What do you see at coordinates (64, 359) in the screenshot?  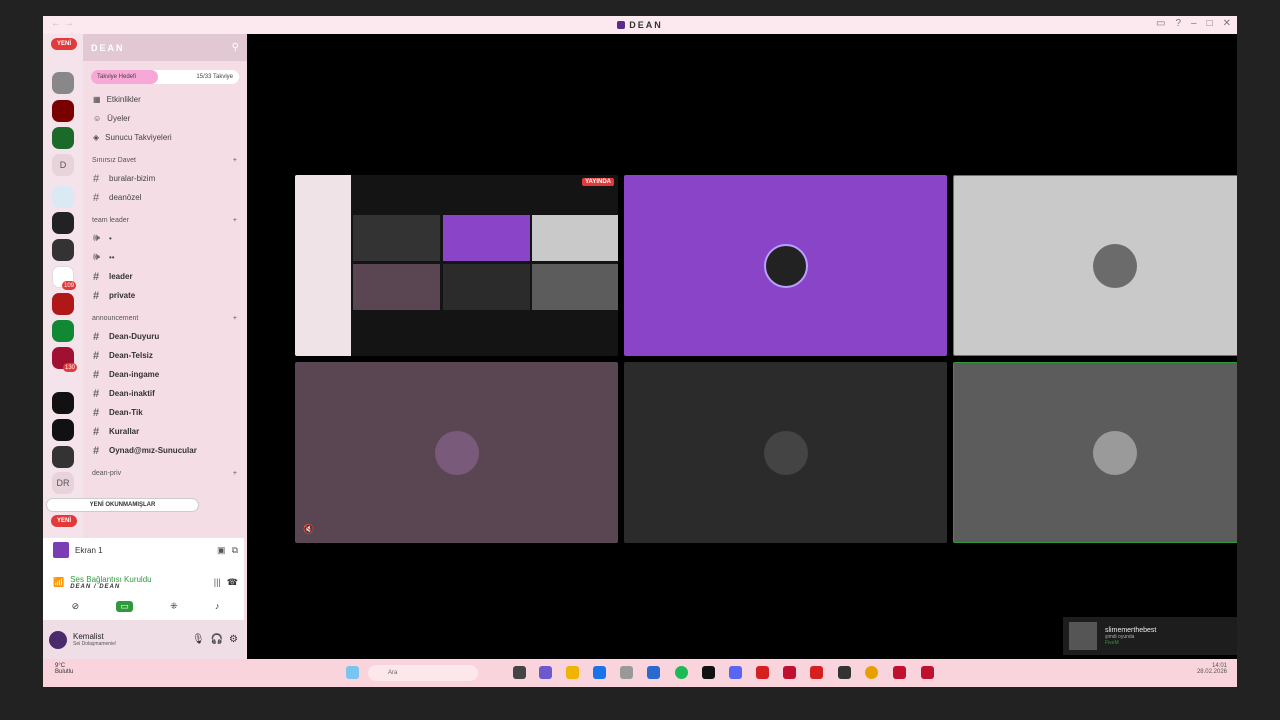 I see `server-icon: 130` at bounding box center [64, 359].